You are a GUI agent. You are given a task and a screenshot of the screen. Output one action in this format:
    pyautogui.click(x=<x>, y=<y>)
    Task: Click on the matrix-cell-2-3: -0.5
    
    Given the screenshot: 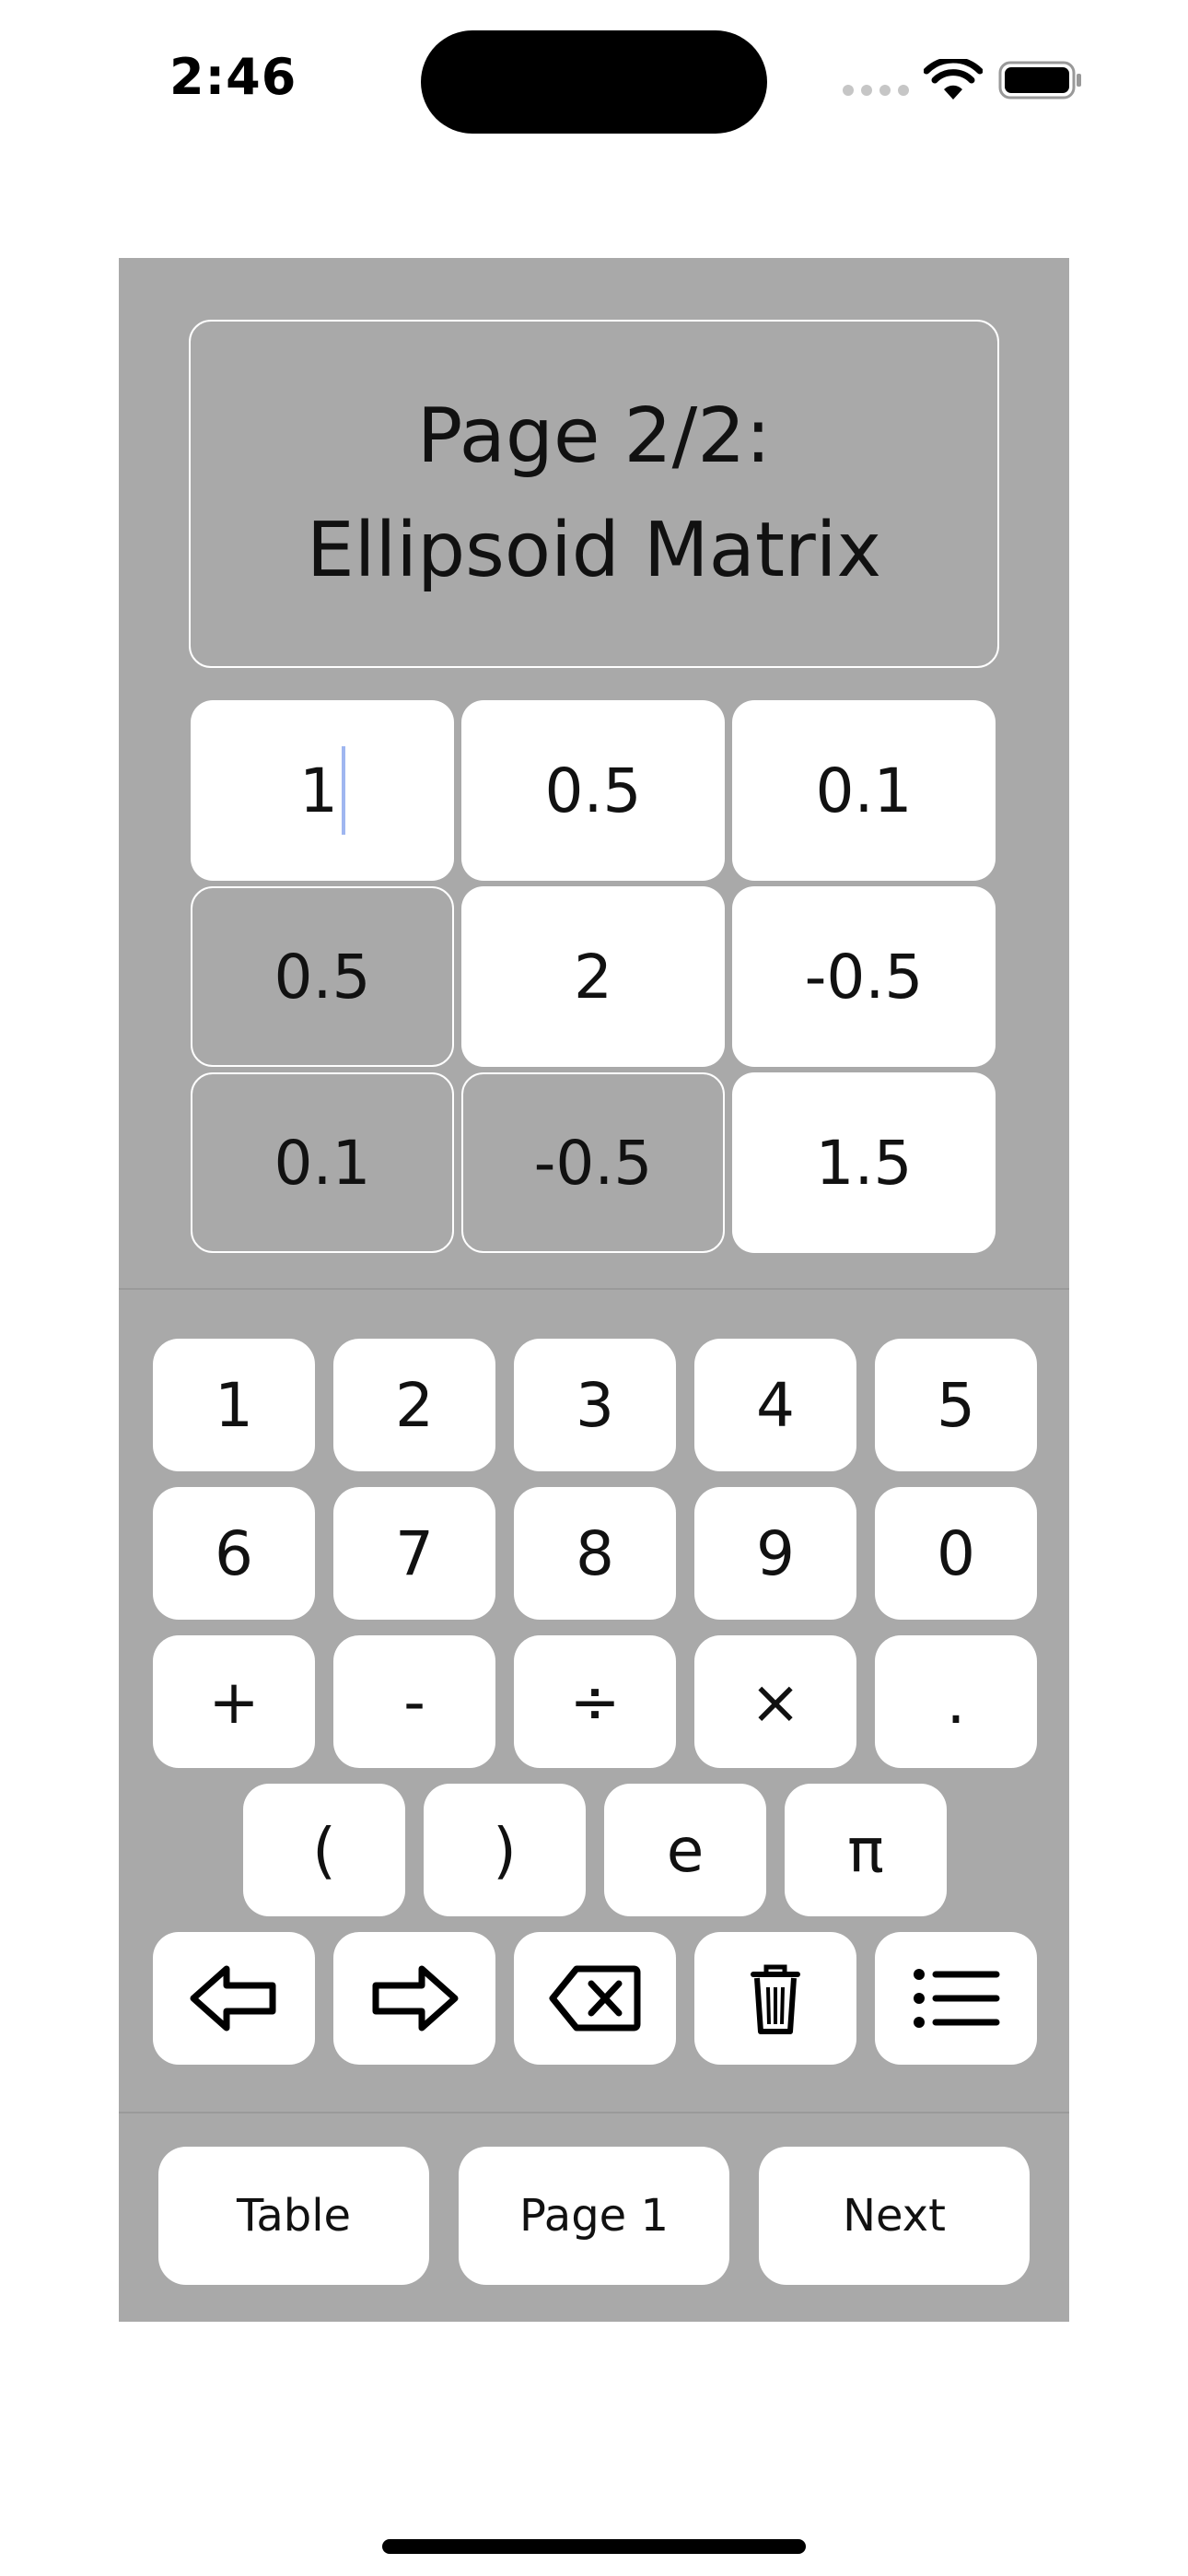 What is the action you would take?
    pyautogui.click(x=864, y=976)
    